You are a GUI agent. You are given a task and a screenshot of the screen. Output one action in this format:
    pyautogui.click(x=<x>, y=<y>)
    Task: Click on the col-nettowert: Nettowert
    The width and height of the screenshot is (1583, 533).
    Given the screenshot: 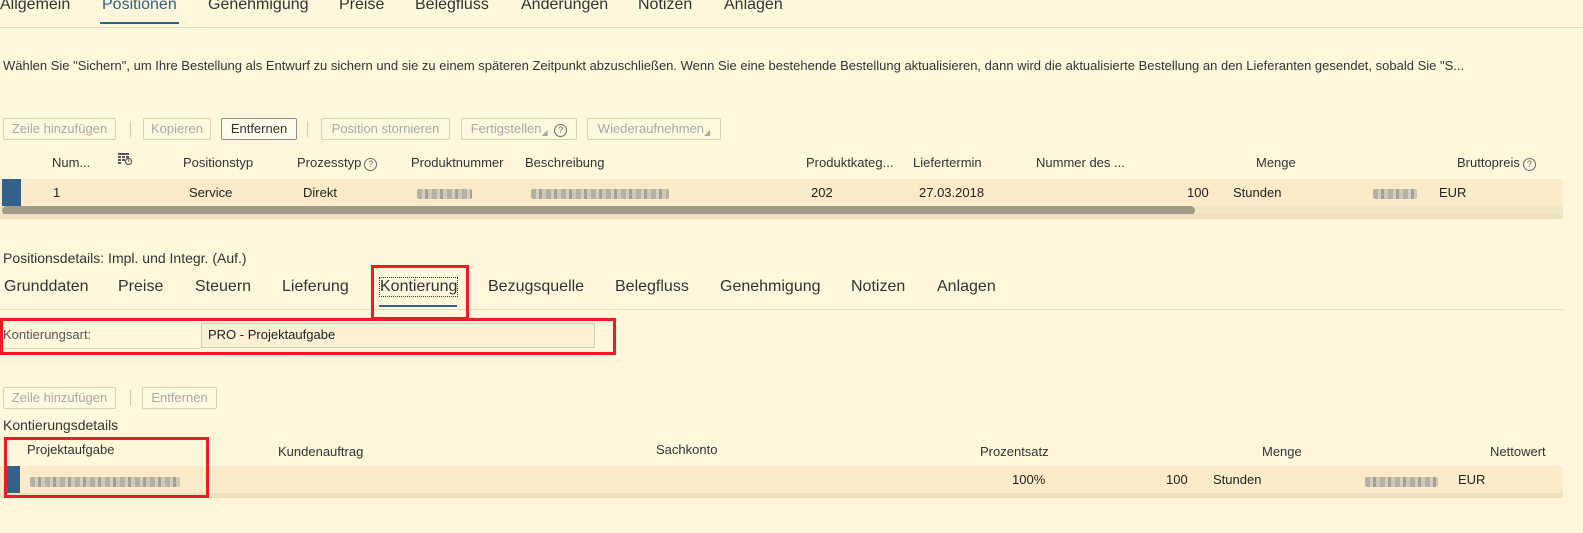 What is the action you would take?
    pyautogui.click(x=1518, y=451)
    